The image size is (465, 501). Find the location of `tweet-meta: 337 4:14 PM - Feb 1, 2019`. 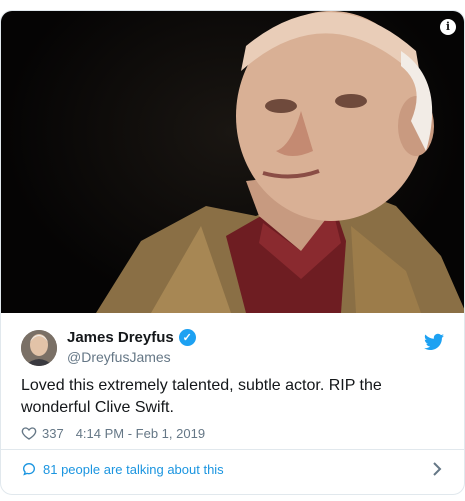

tweet-meta: 337 4:14 PM - Feb 1, 2019 is located at coordinates (113, 433).